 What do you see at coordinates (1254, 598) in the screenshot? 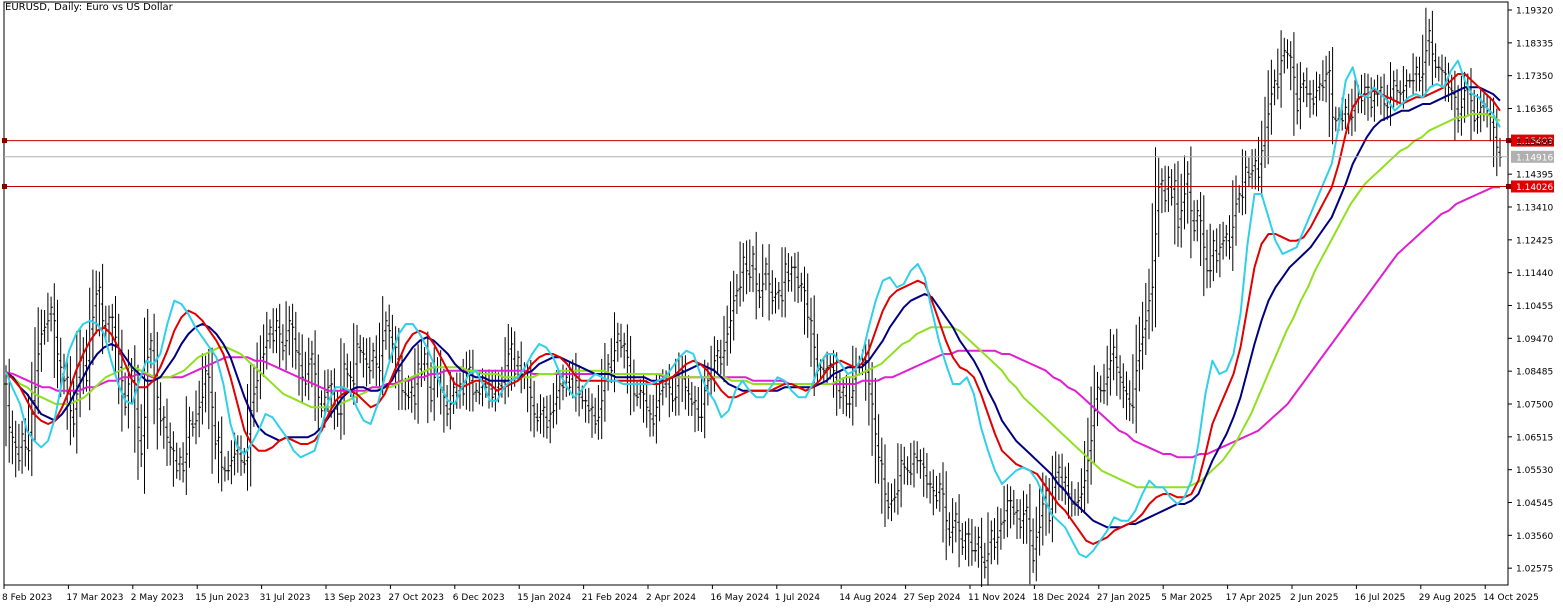
I see `x-tick-label: 17 Apr 2025` at bounding box center [1254, 598].